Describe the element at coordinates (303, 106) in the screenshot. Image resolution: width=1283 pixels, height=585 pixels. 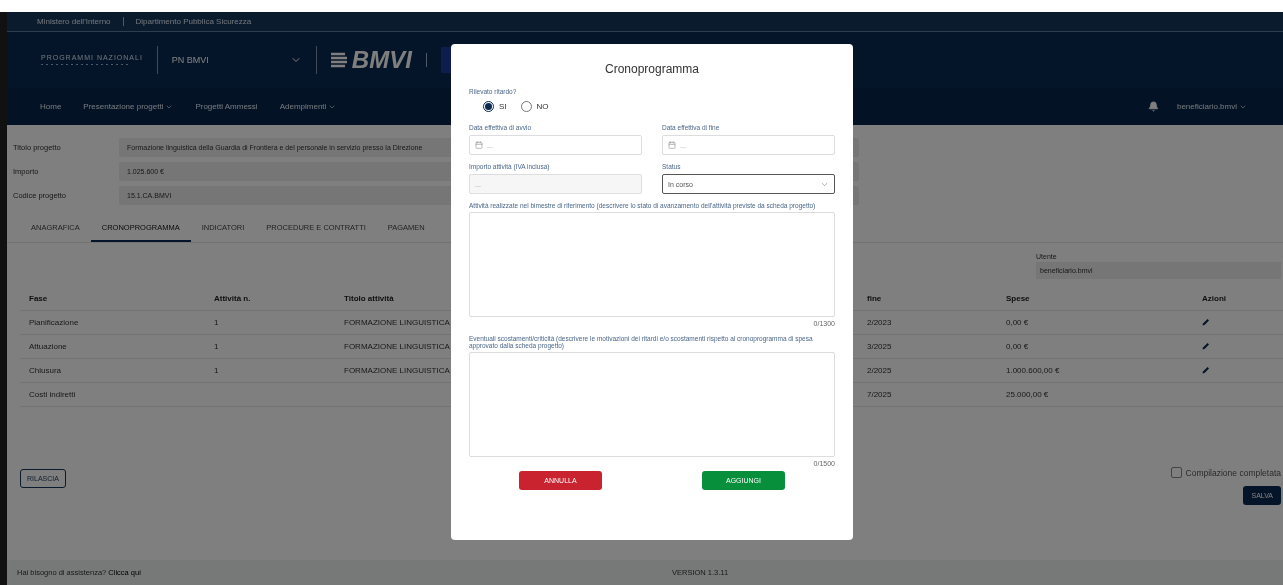
I see `nav-link: Adempimenti` at that location.